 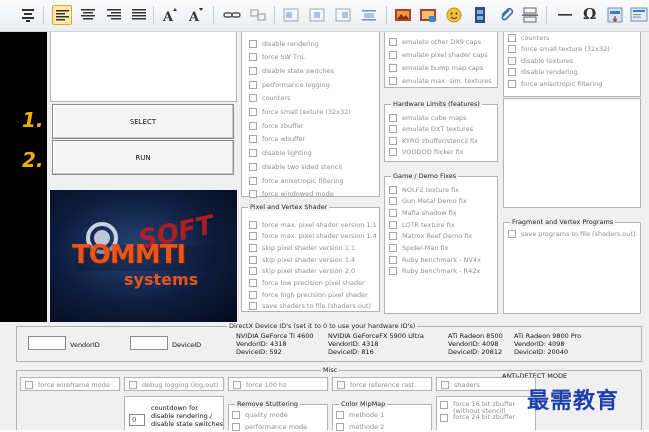 What do you see at coordinates (149, 343) in the screenshot?
I see `device-id-field` at bounding box center [149, 343].